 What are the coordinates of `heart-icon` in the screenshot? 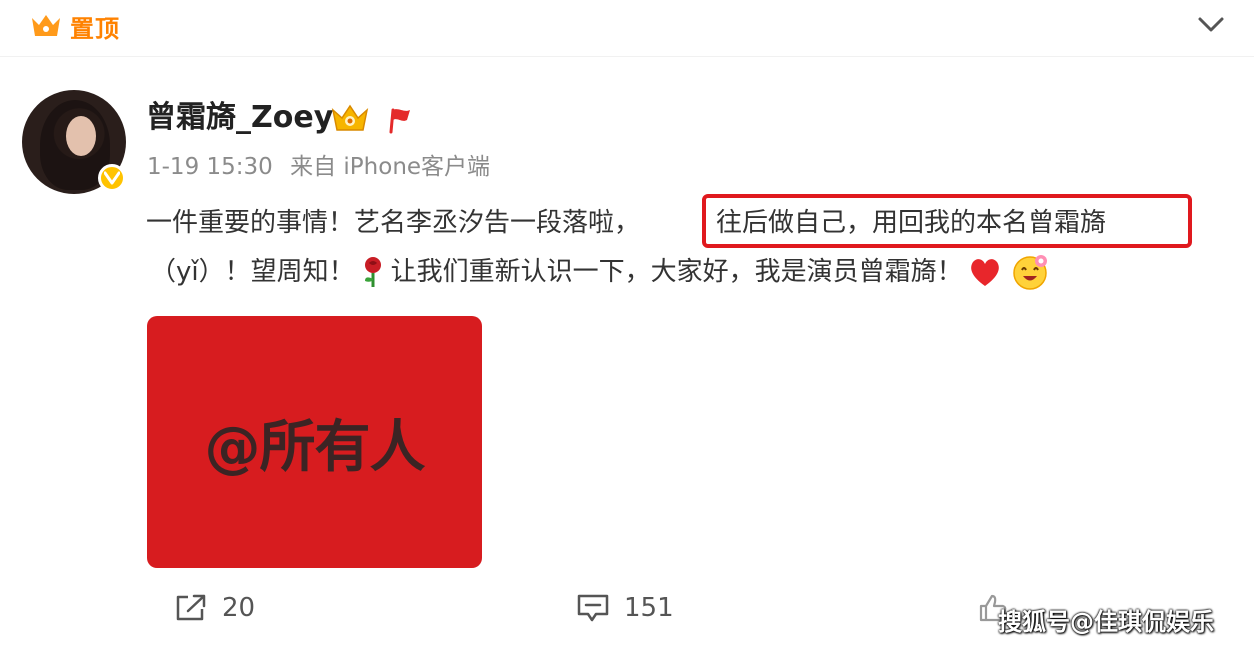 It's located at (984, 272).